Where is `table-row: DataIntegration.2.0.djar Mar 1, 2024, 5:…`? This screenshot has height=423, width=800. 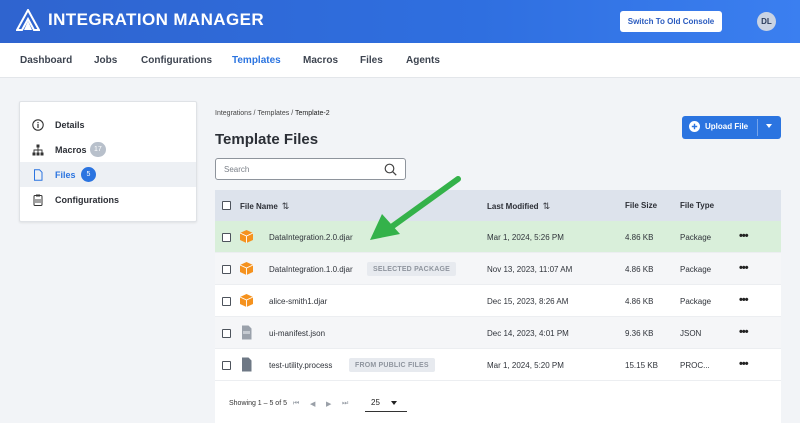
table-row: DataIntegration.2.0.djar Mar 1, 2024, 5:… is located at coordinates (498, 237).